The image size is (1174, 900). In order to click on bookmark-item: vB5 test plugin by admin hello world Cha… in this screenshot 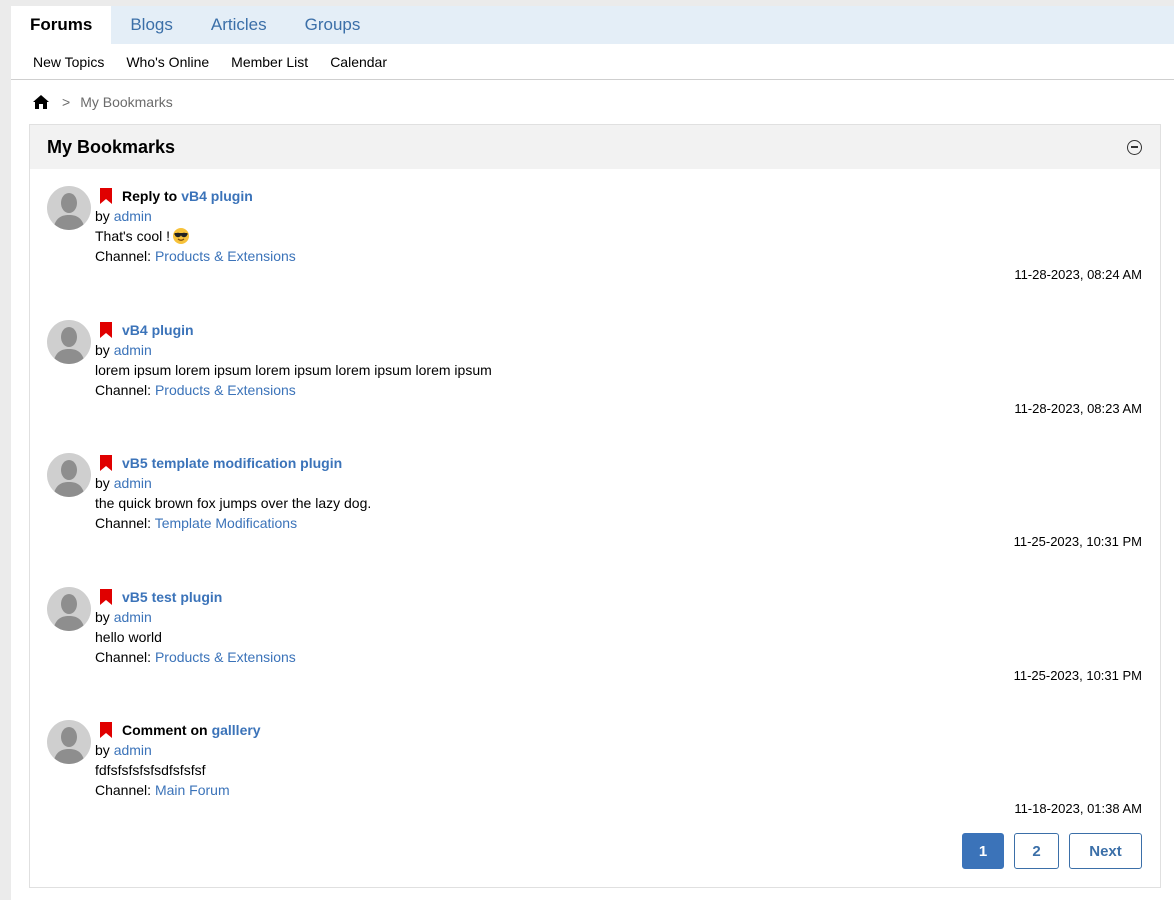, I will do `click(595, 637)`.